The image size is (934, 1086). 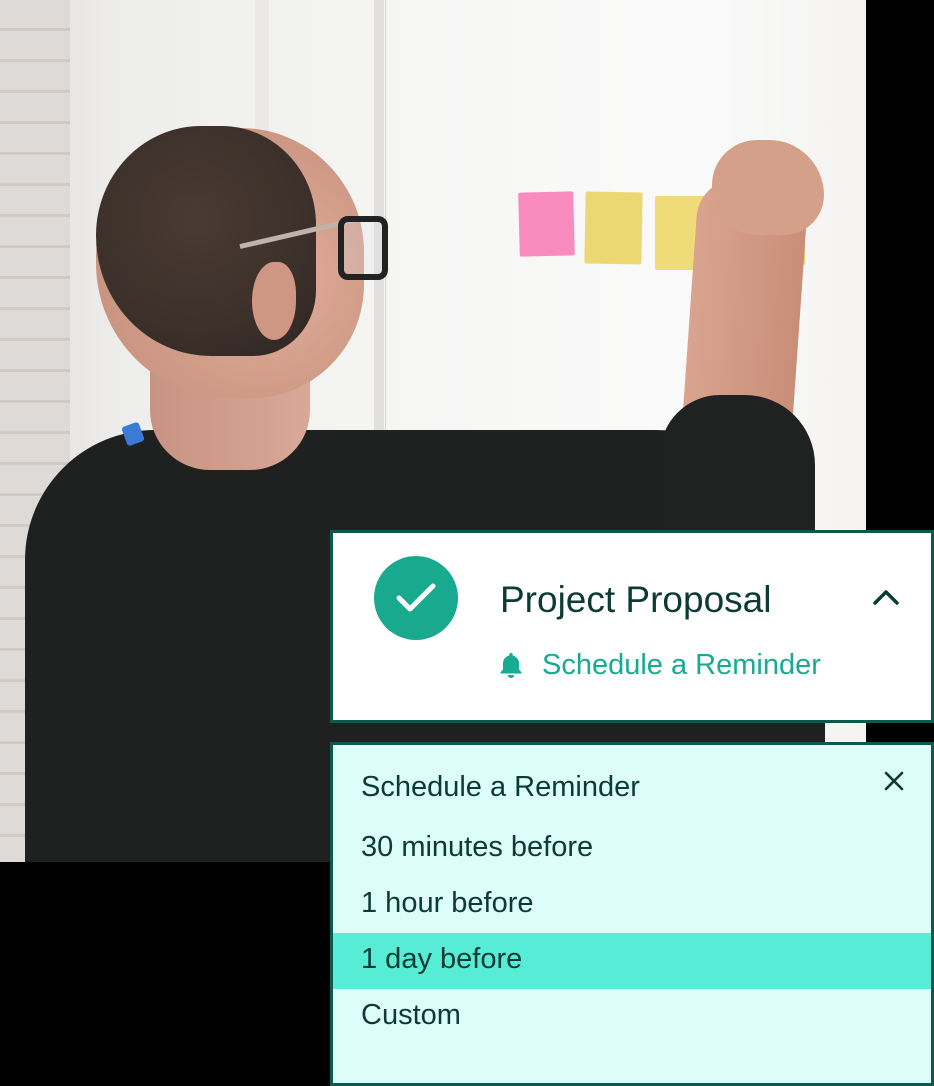 What do you see at coordinates (894, 781) in the screenshot?
I see `close-icon` at bounding box center [894, 781].